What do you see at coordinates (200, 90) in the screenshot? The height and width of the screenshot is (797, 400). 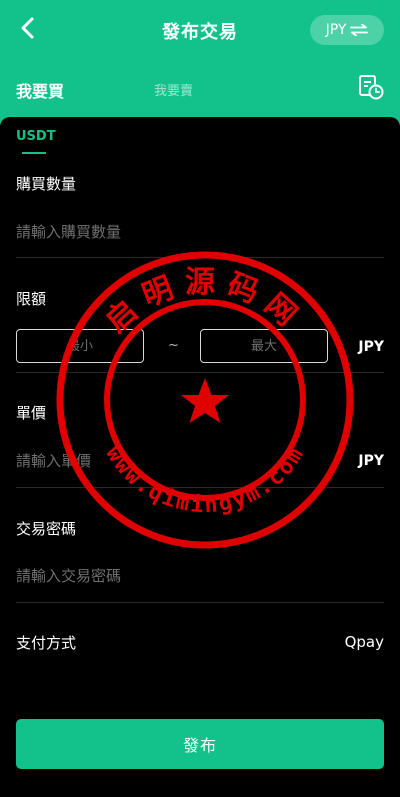 I see `trade-direction-tabs: 我要買 我要賣` at bounding box center [200, 90].